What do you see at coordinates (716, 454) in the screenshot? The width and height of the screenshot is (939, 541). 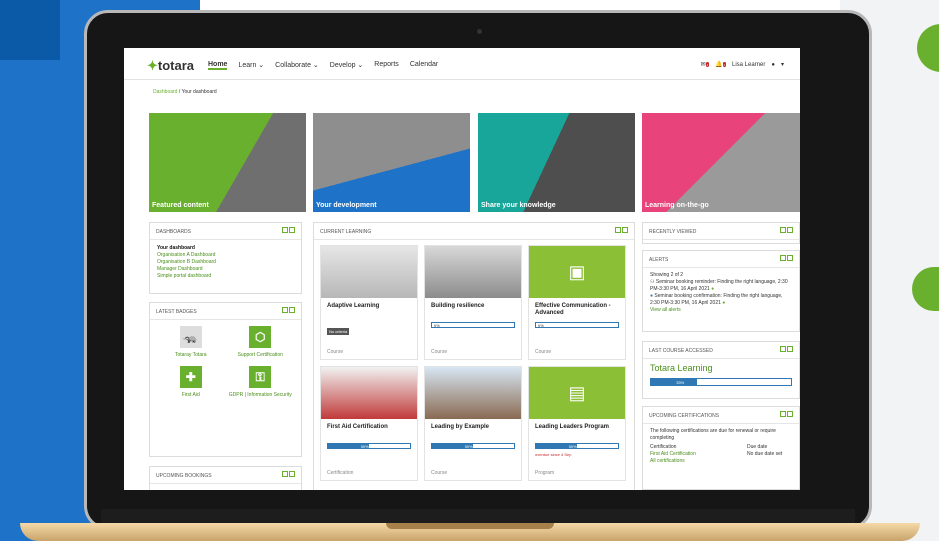 I see `cert-row: First Aid Certification No due date set` at bounding box center [716, 454].